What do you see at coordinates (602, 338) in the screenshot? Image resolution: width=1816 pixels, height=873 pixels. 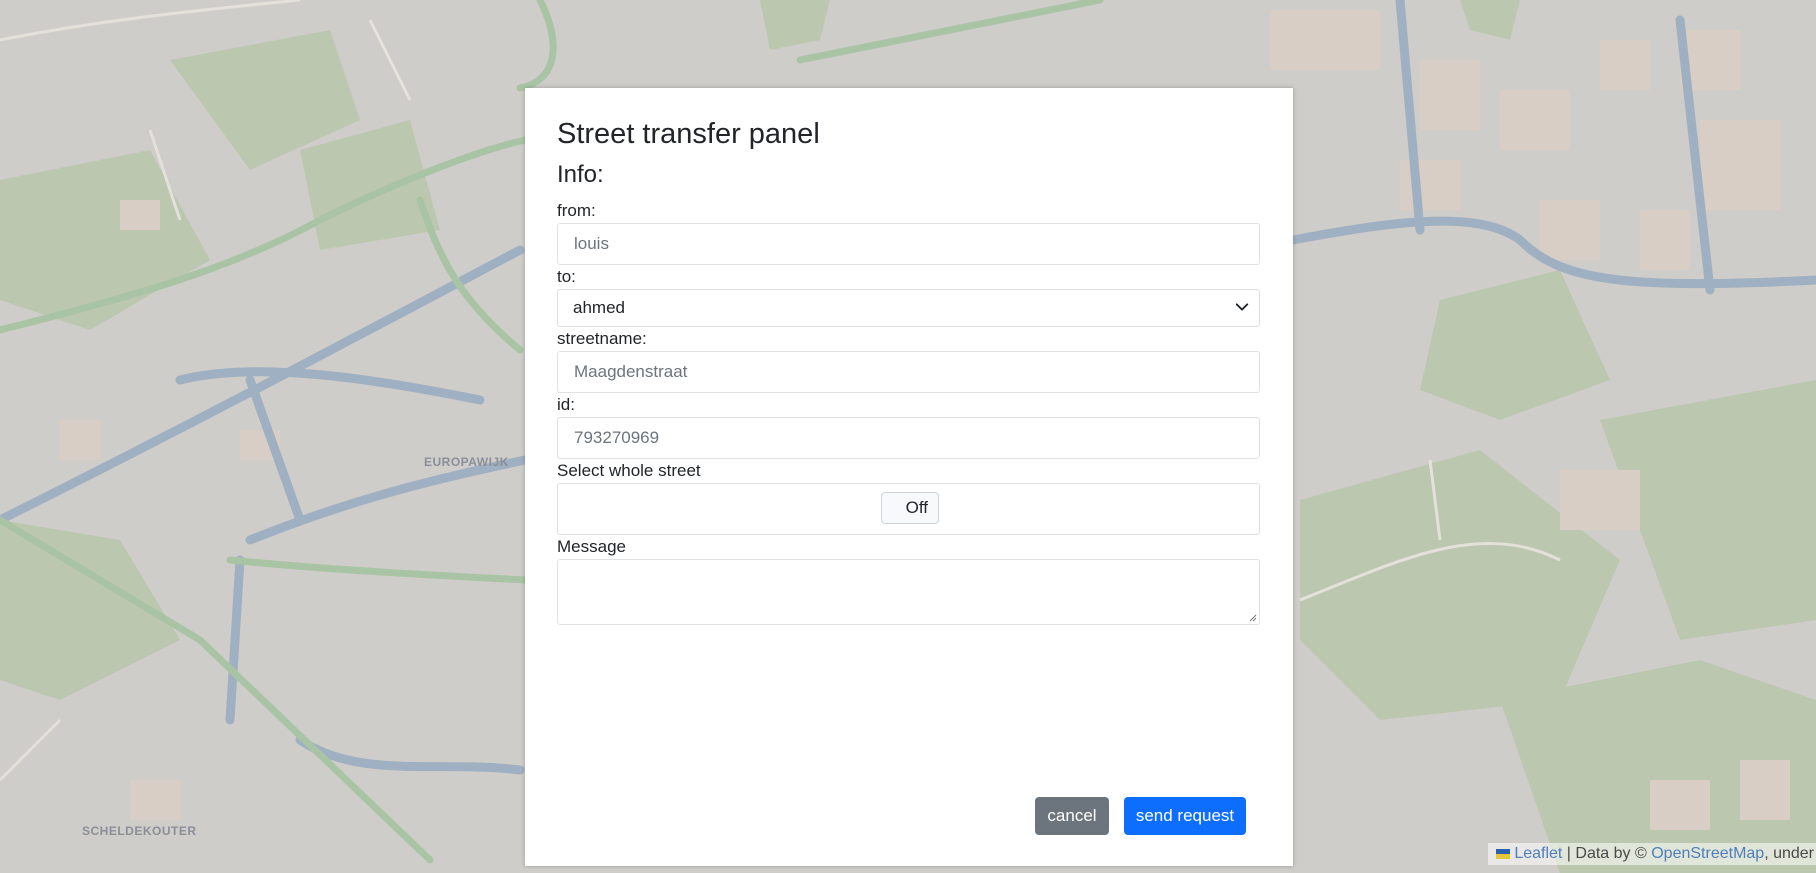 I see `streetname-label: streetname:` at bounding box center [602, 338].